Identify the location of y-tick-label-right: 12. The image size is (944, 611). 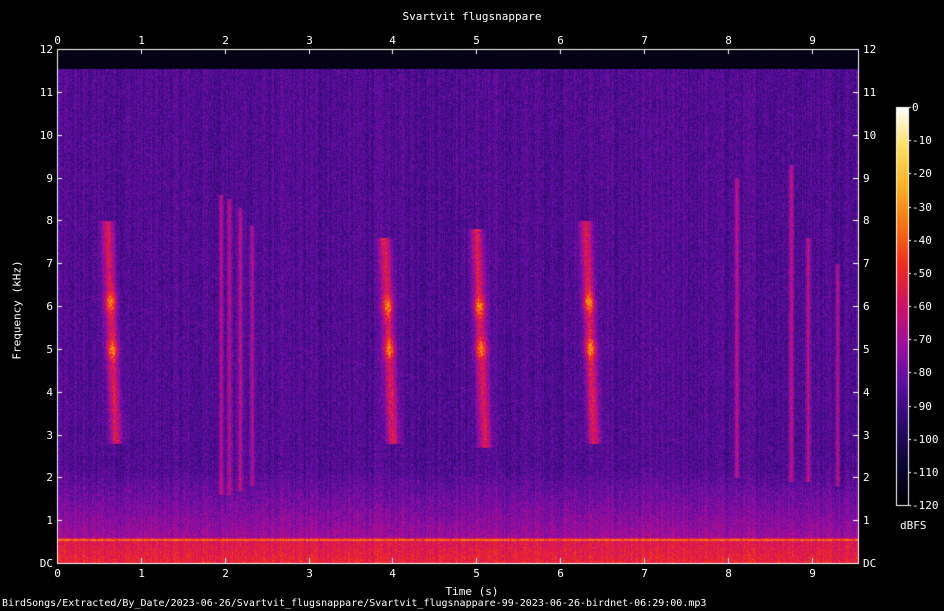
(870, 49).